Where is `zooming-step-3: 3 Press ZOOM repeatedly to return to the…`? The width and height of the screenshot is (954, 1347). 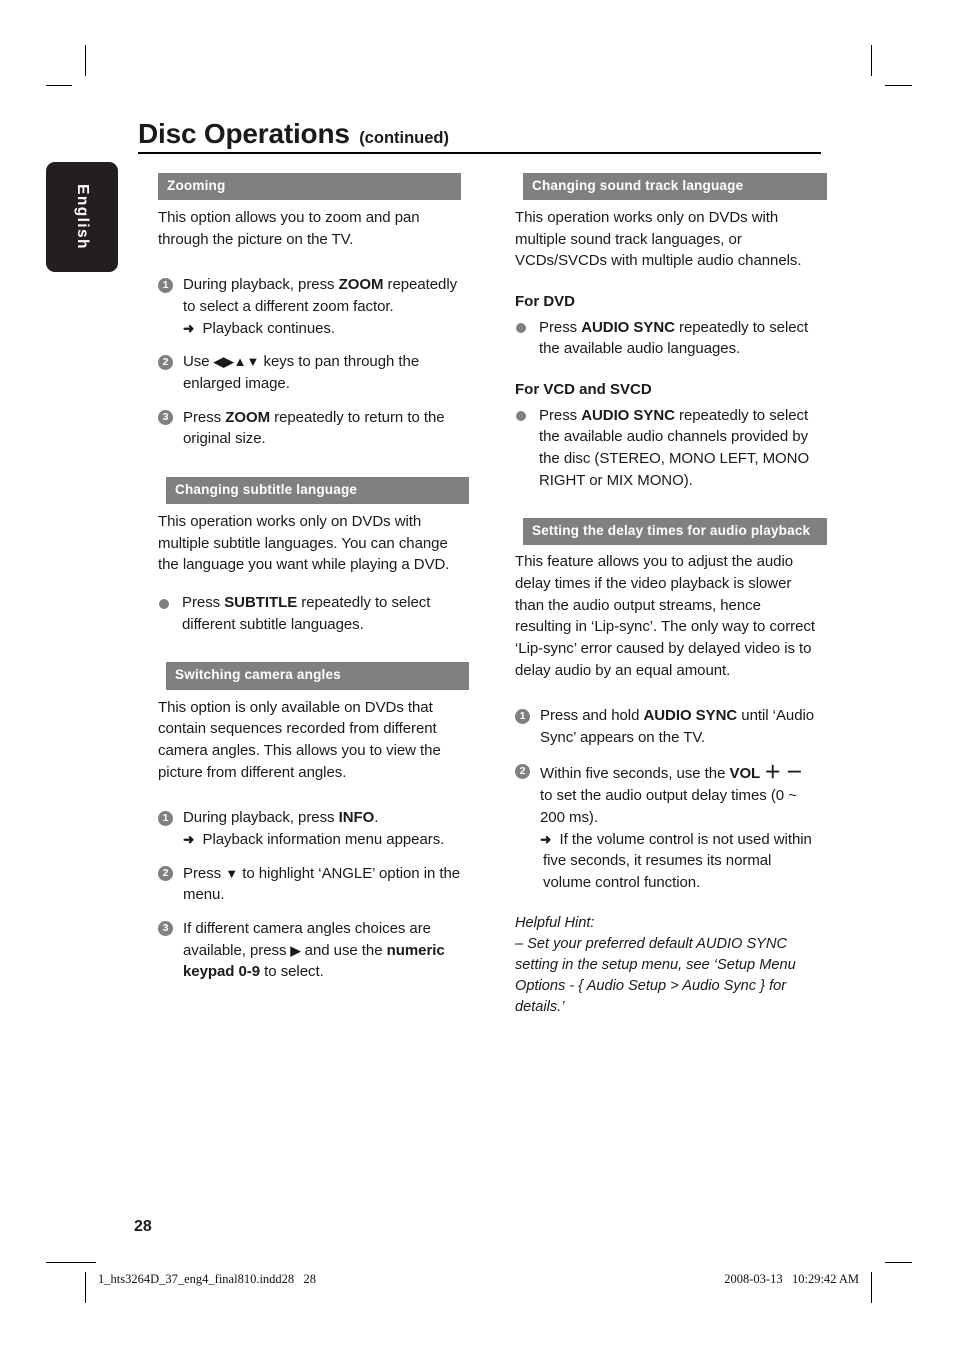 zooming-step-3: 3 Press ZOOM repeatedly to return to the… is located at coordinates (309, 428).